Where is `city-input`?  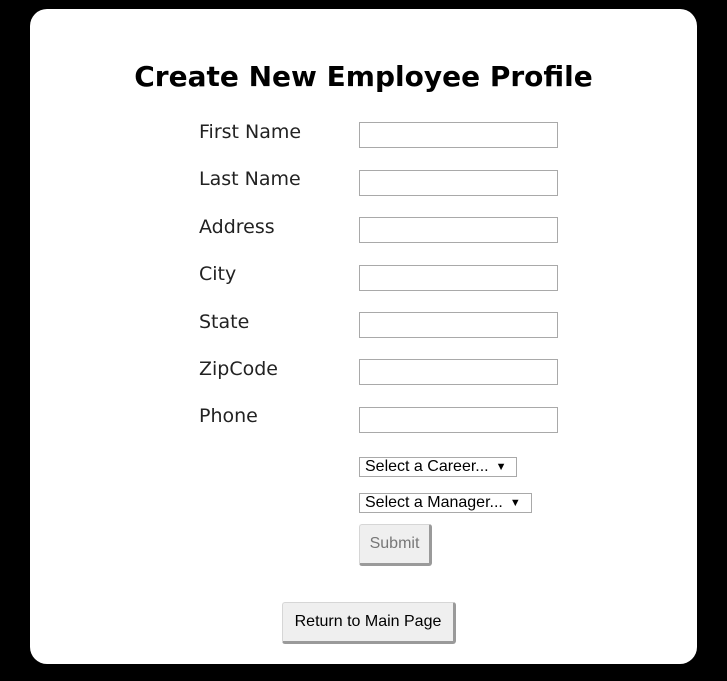 city-input is located at coordinates (458, 278).